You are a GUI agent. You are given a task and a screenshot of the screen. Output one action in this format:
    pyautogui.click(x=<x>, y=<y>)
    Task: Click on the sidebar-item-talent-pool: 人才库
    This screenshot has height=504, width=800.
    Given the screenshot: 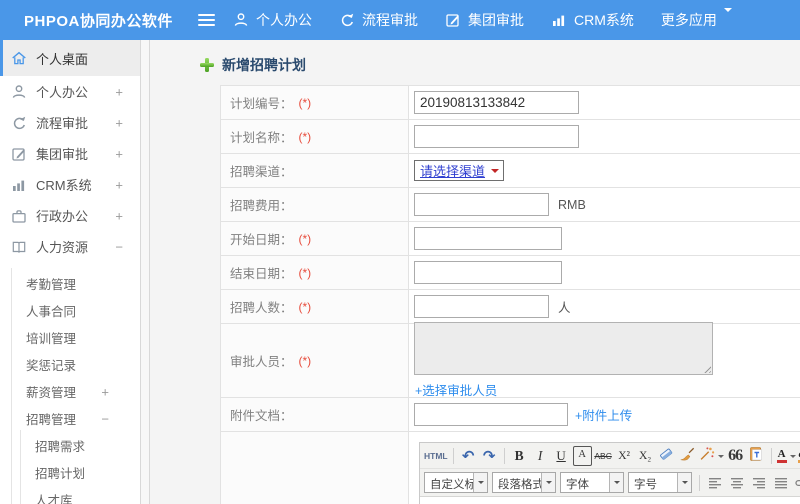 What is the action you would take?
    pyautogui.click(x=70, y=495)
    